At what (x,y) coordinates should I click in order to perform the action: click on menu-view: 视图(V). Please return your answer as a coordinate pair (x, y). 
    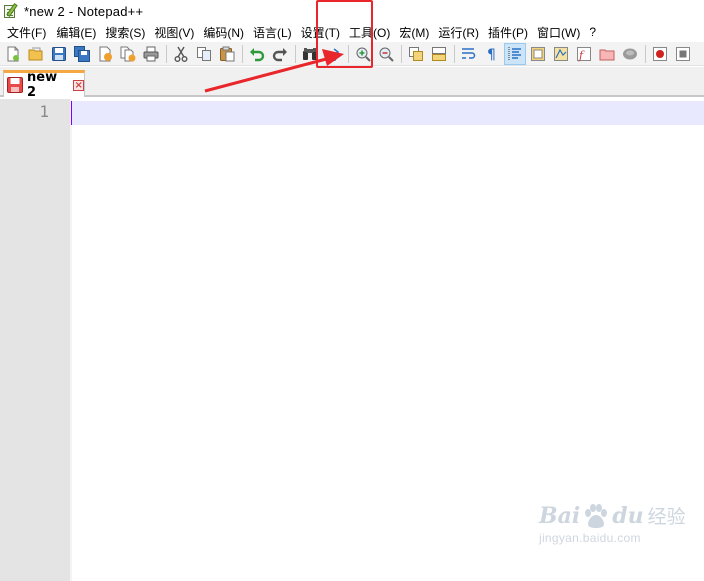
    Looking at the image, I should click on (177, 32).